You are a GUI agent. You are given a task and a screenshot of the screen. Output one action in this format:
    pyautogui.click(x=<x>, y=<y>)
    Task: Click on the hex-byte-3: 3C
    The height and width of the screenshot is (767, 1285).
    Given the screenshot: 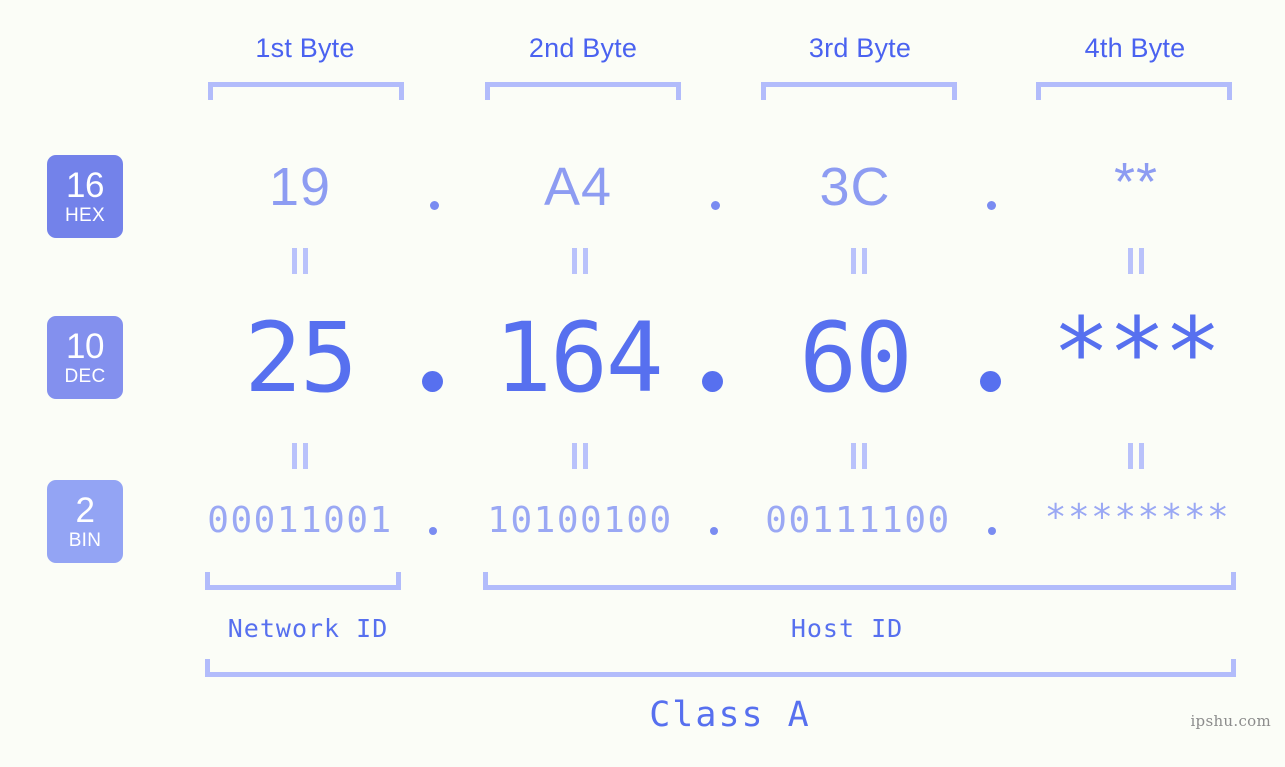 What is the action you would take?
    pyautogui.click(x=855, y=187)
    